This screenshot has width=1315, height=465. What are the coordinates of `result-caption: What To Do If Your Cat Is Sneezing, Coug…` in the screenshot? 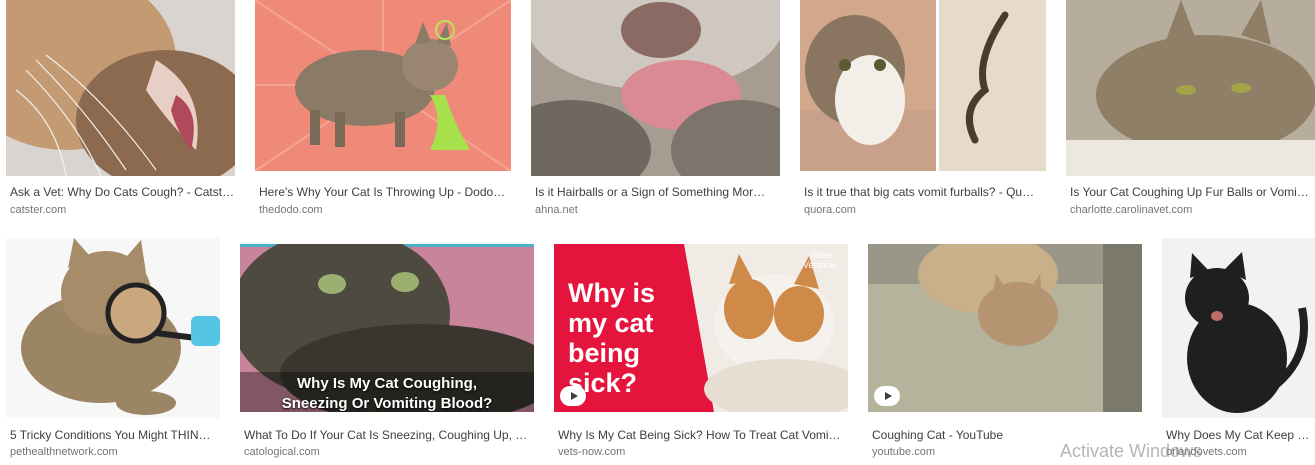 It's located at (389, 435).